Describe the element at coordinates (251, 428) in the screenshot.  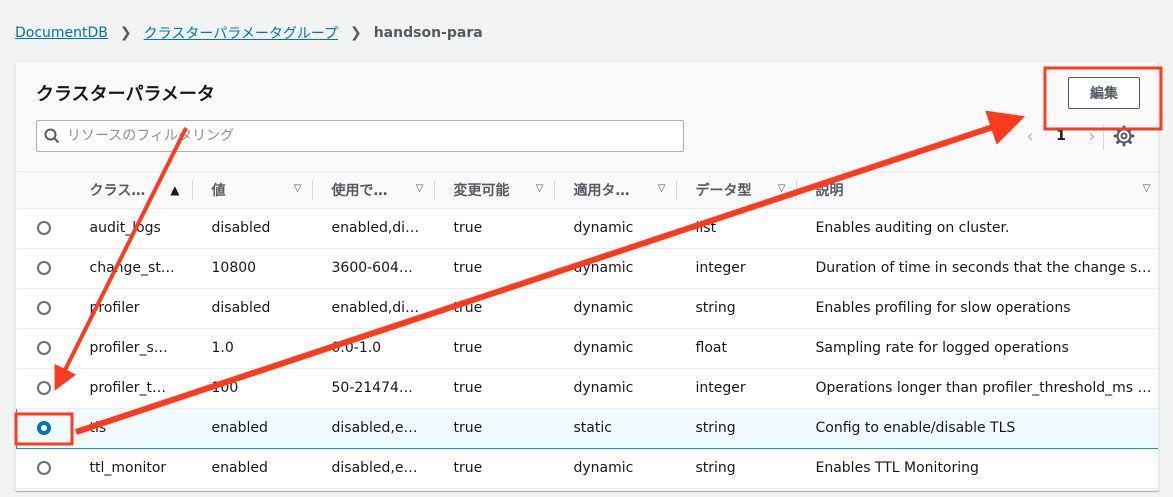
I see `cell-value: enabled` at that location.